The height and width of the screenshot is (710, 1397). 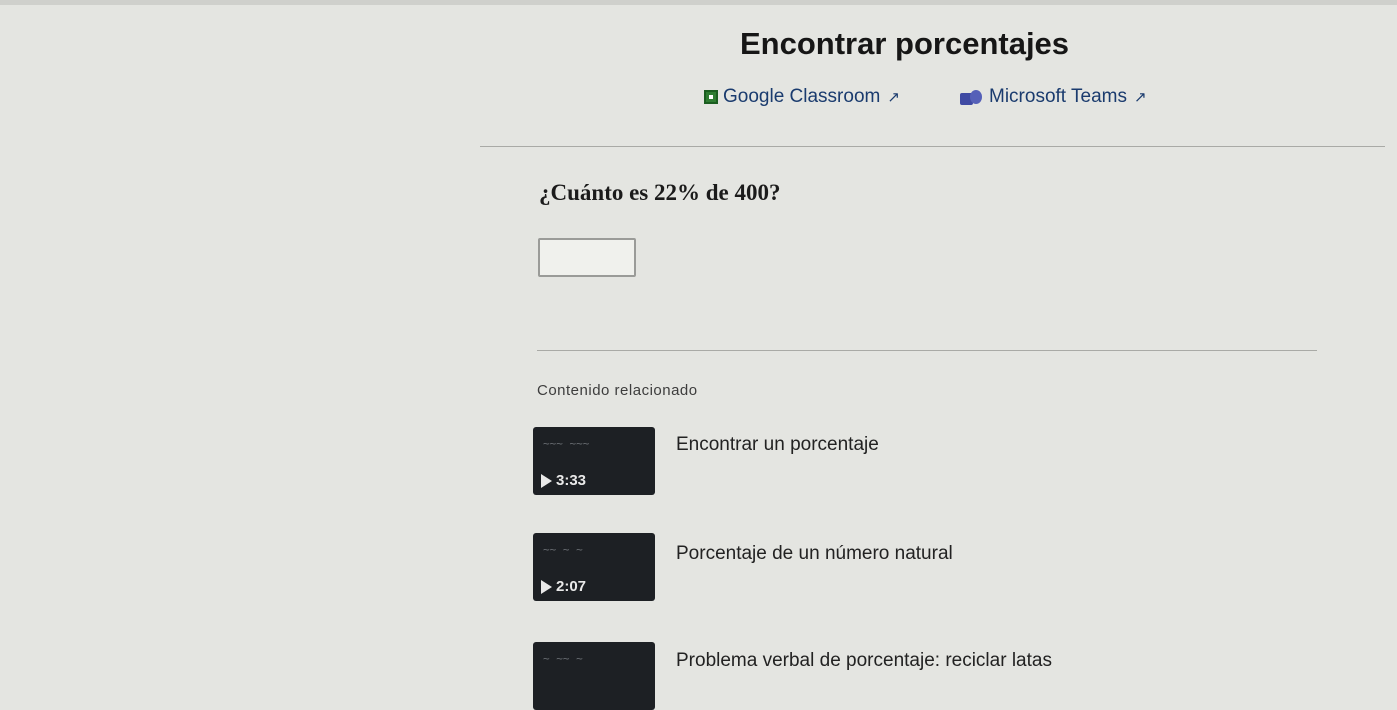 I want to click on video-thumbnail: ~ ~~ ~, so click(x=594, y=676).